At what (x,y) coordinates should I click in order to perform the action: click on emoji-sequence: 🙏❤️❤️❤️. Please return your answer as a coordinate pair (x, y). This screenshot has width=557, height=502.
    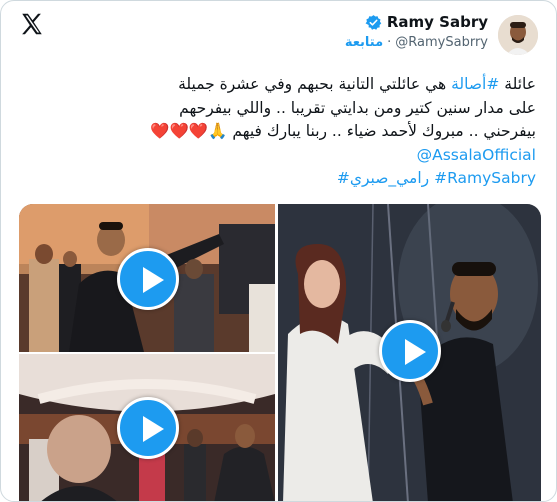
    Looking at the image, I should click on (189, 131).